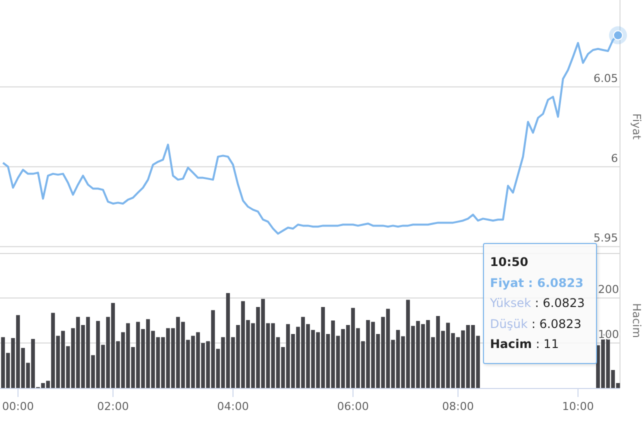  What do you see at coordinates (606, 238) in the screenshot?
I see `axis-tick-label: 5.95` at bounding box center [606, 238].